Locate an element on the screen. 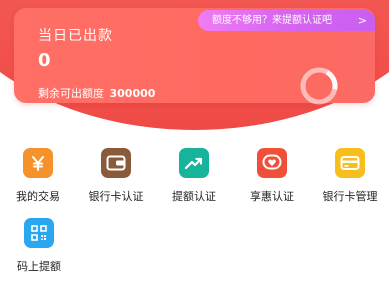 Image resolution: width=389 pixels, height=306 pixels. trend-up-icon is located at coordinates (194, 163).